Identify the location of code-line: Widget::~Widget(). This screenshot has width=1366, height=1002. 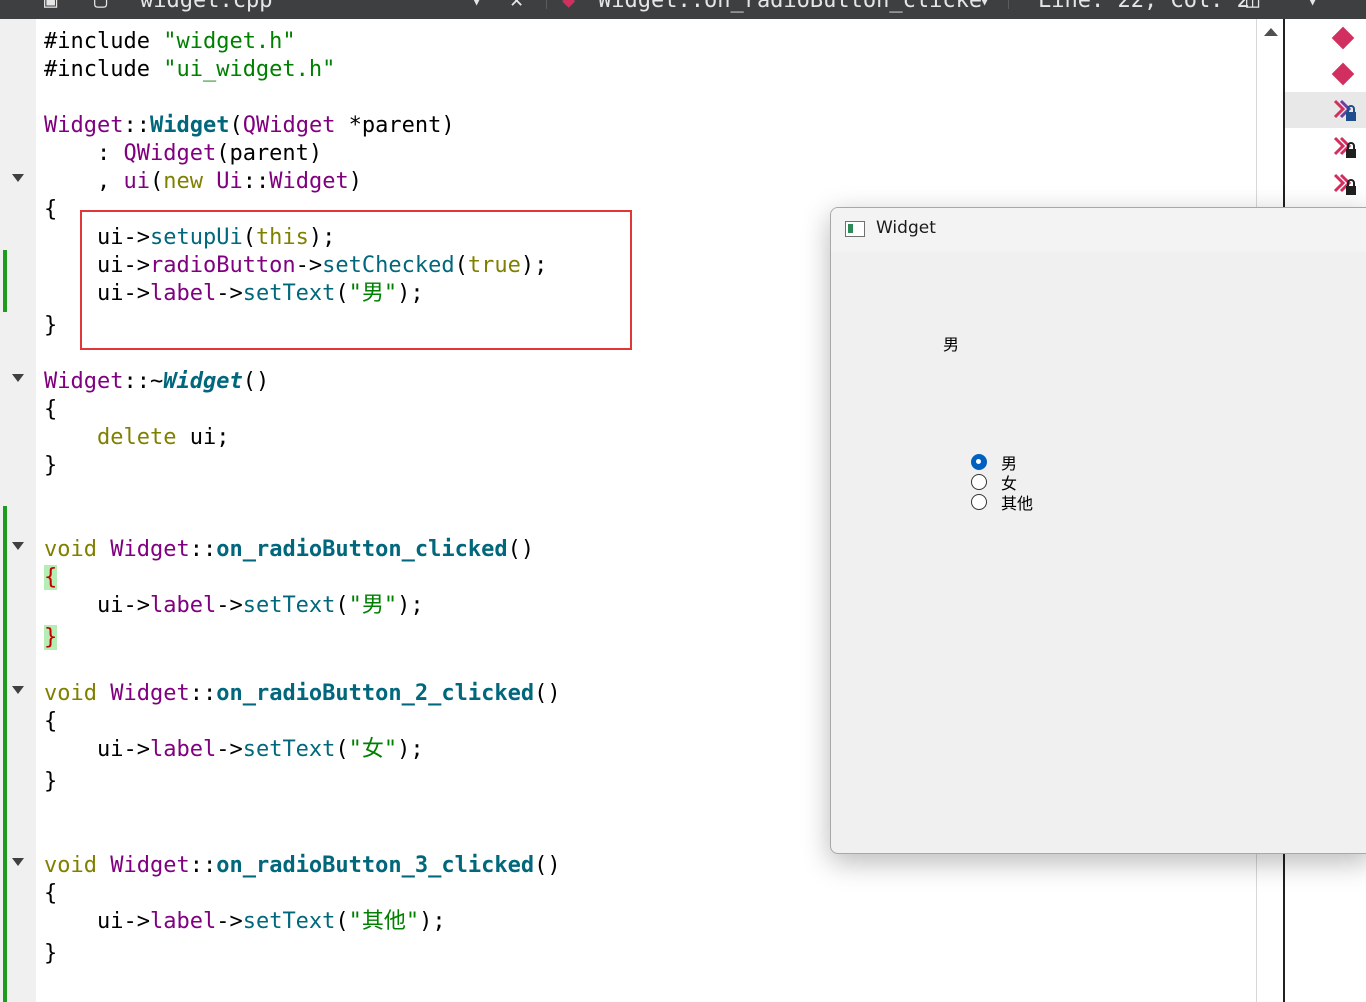
(157, 381).